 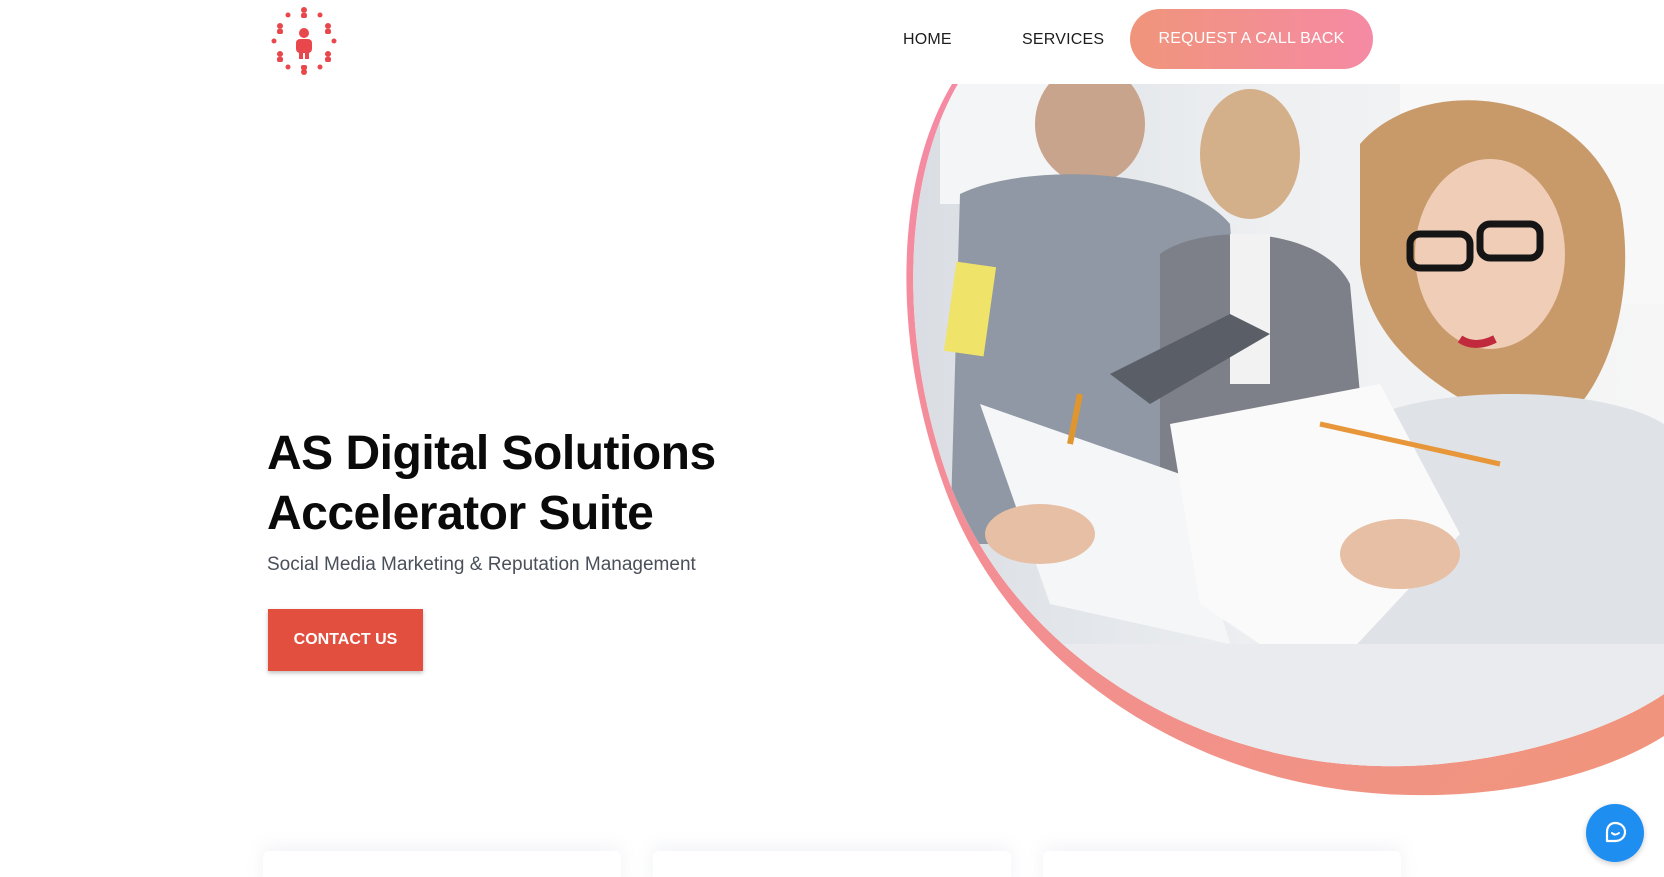 I want to click on chat-button, so click(x=1615, y=833).